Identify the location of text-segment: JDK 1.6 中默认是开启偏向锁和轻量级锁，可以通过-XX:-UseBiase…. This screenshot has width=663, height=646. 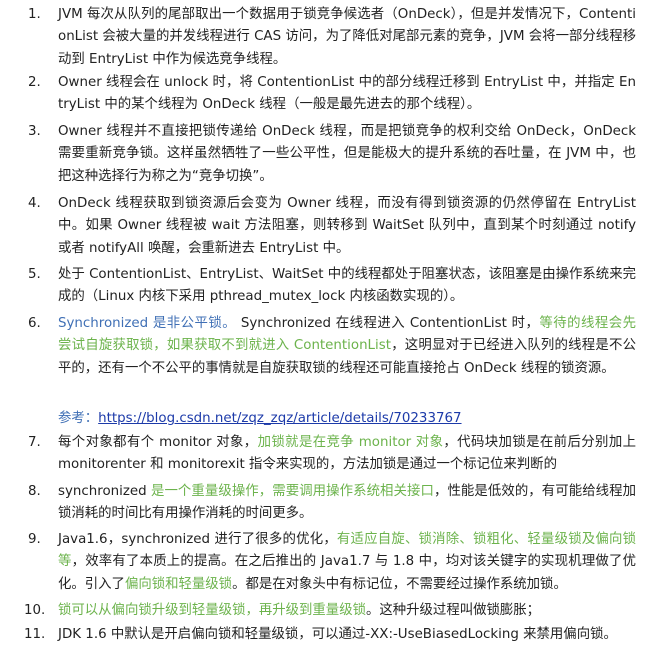
(337, 634).